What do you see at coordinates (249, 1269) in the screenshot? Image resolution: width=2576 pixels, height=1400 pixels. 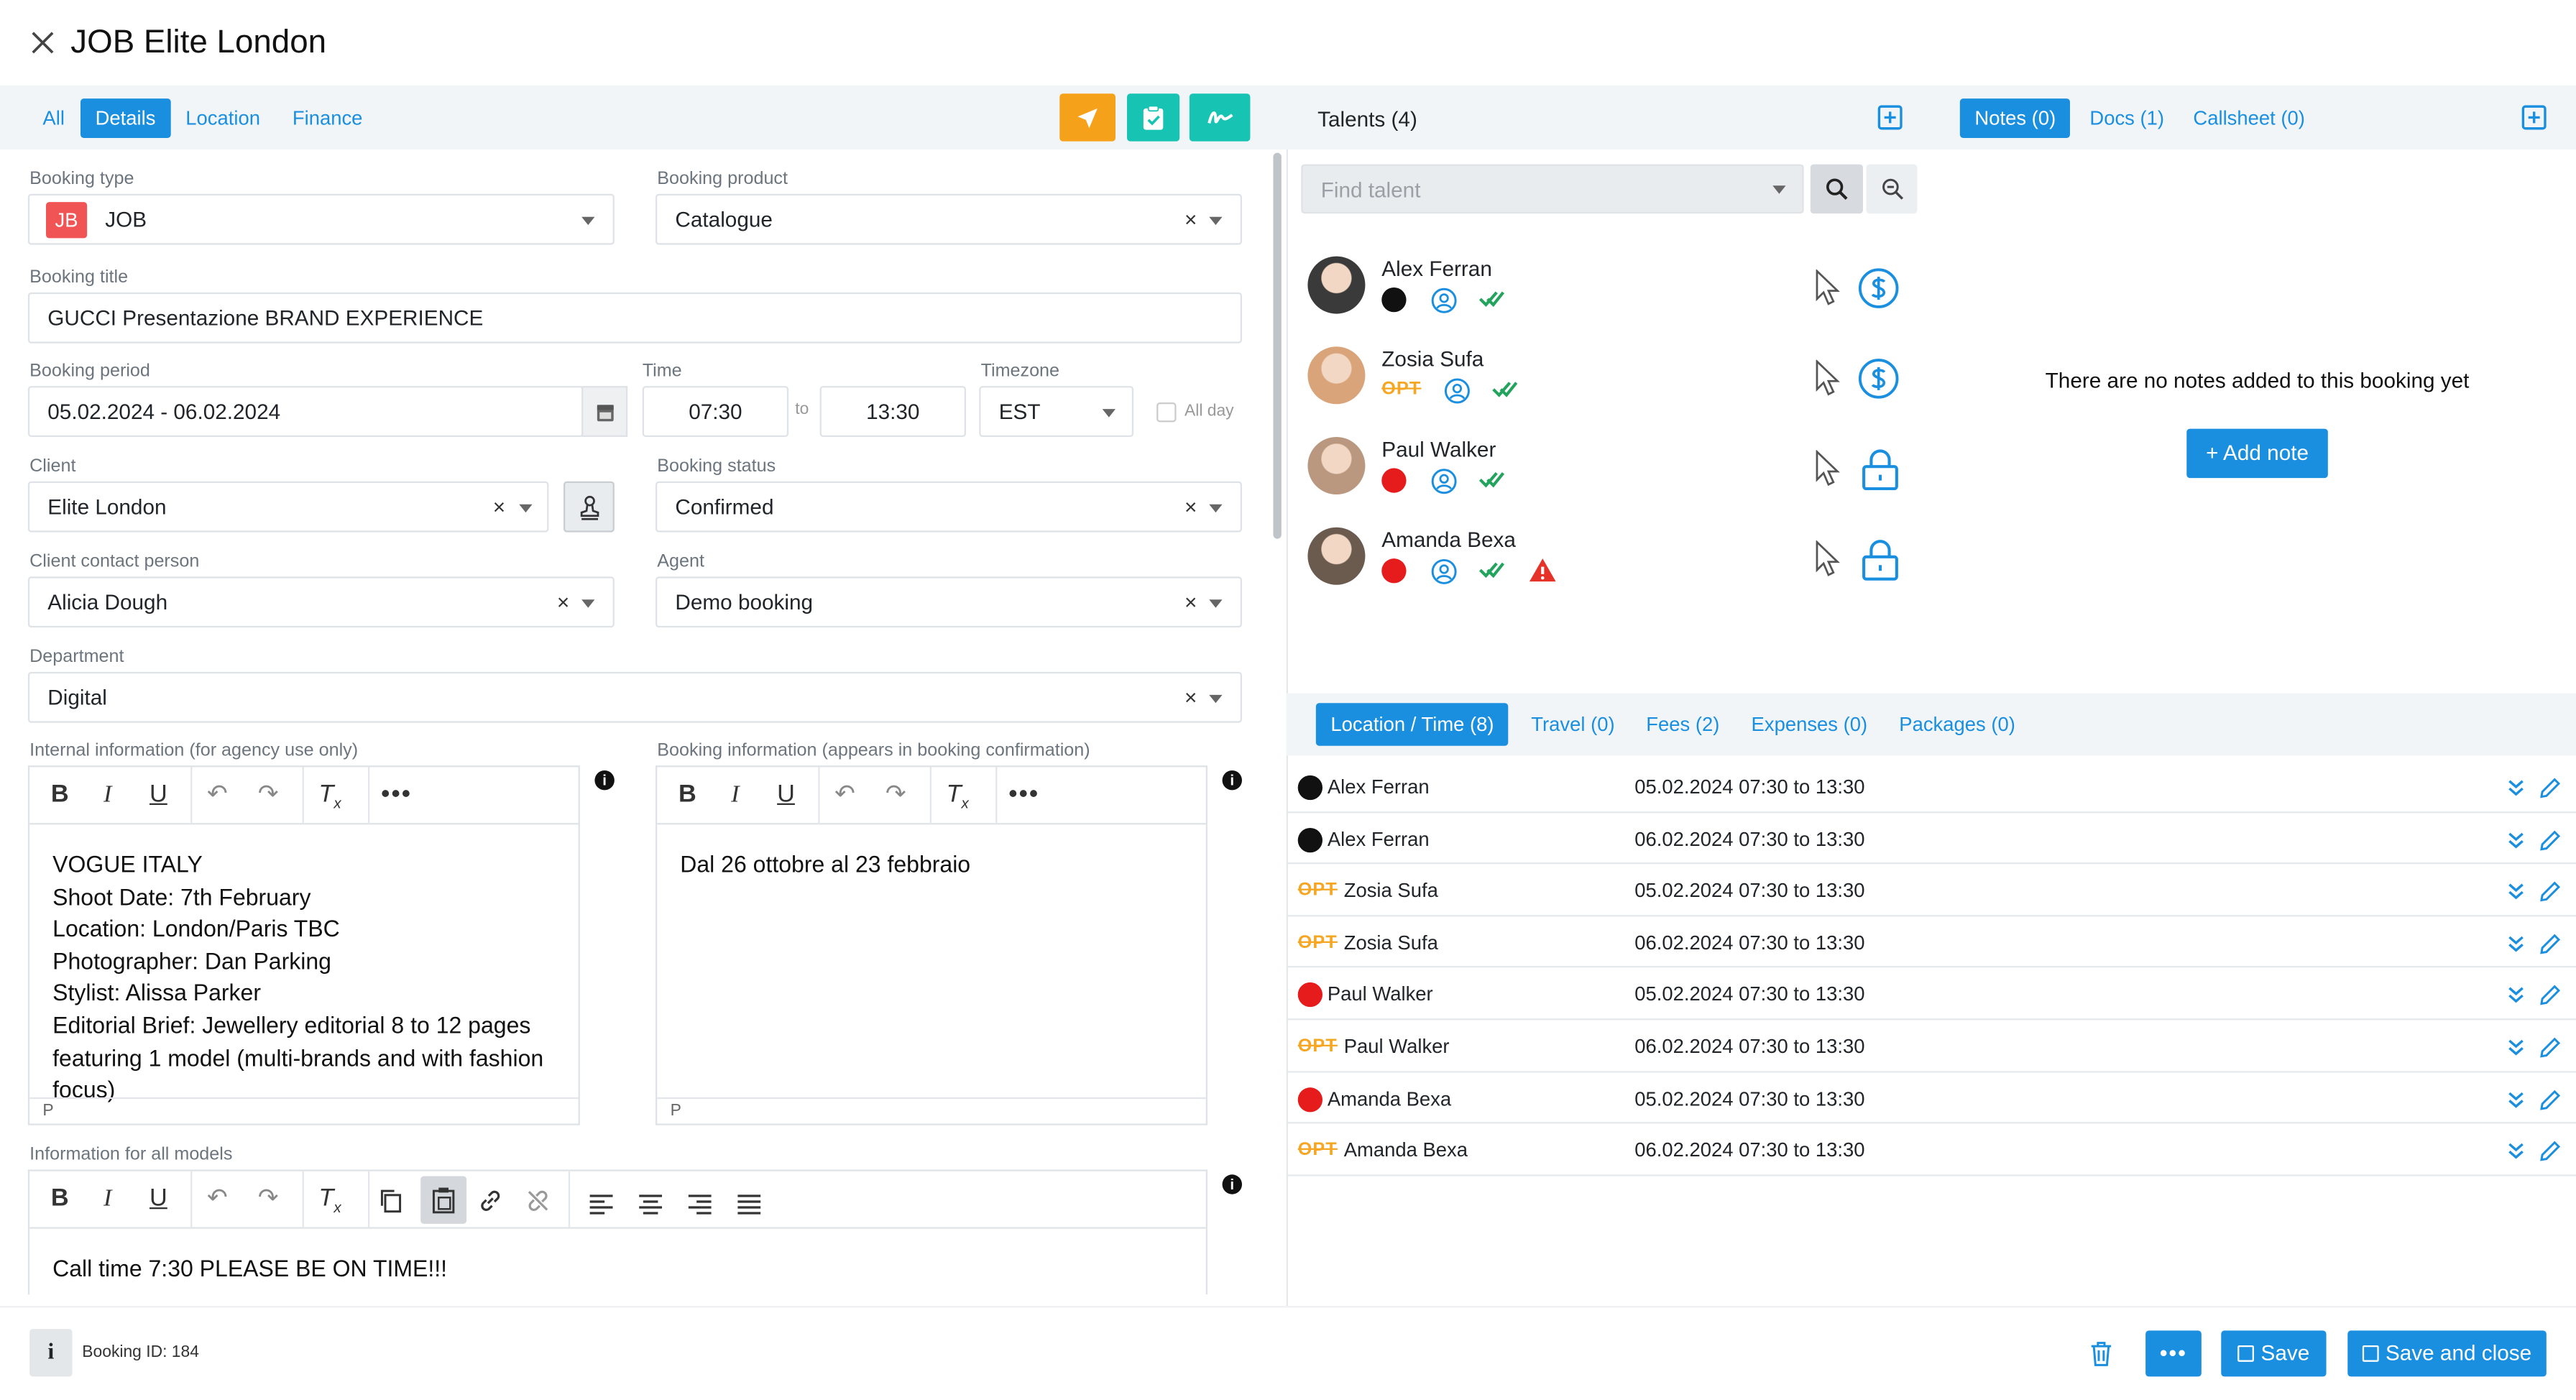 I see `models-info-text: Call time 7:30 PLEASE BE ON TIME!!!` at bounding box center [249, 1269].